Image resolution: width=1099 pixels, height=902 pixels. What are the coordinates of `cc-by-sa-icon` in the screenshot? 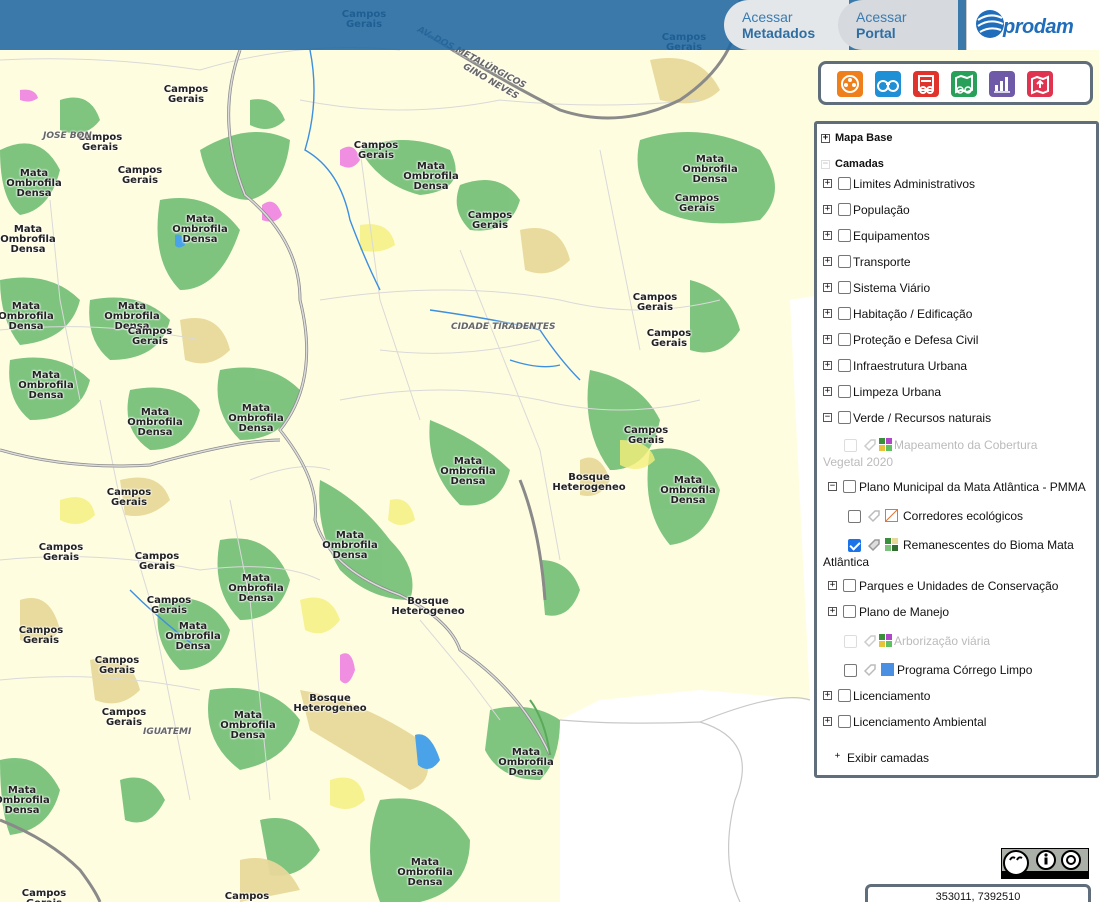 It's located at (1045, 863).